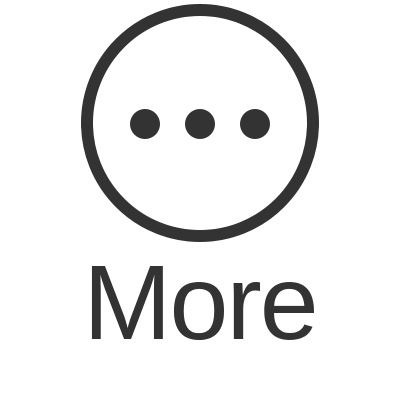 This screenshot has width=400, height=400. I want to click on icon-dot-left, so click(145, 124).